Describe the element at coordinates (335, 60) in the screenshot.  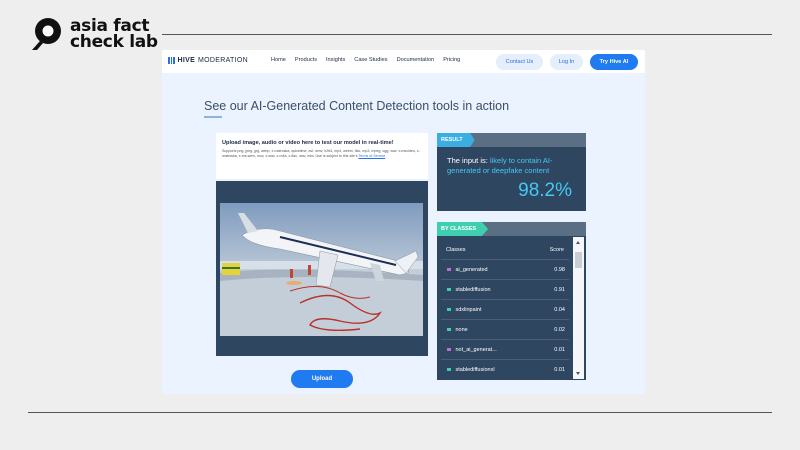
I see `nav-link-insights: Insights` at that location.